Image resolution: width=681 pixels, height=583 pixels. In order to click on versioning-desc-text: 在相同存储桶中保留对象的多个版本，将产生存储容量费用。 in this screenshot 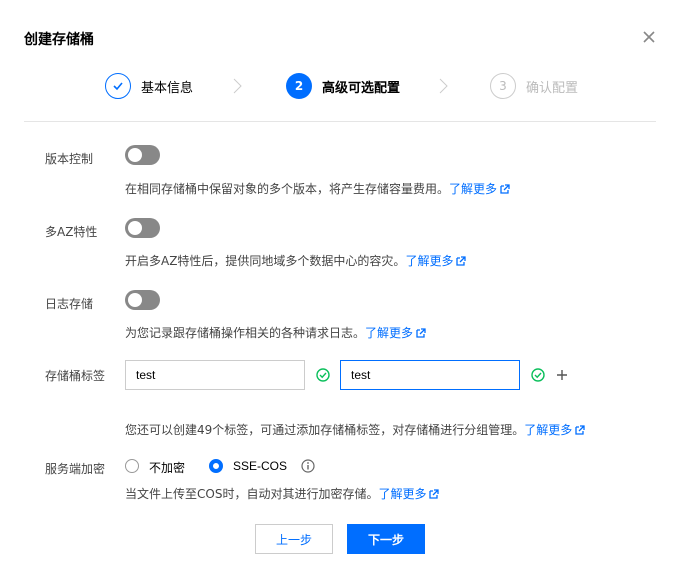, I will do `click(287, 189)`.